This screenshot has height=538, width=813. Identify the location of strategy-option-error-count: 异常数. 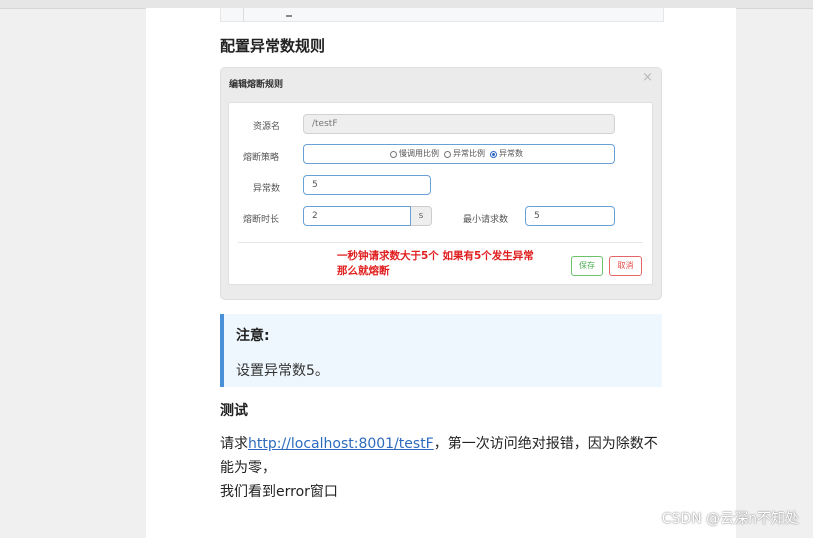
(506, 154).